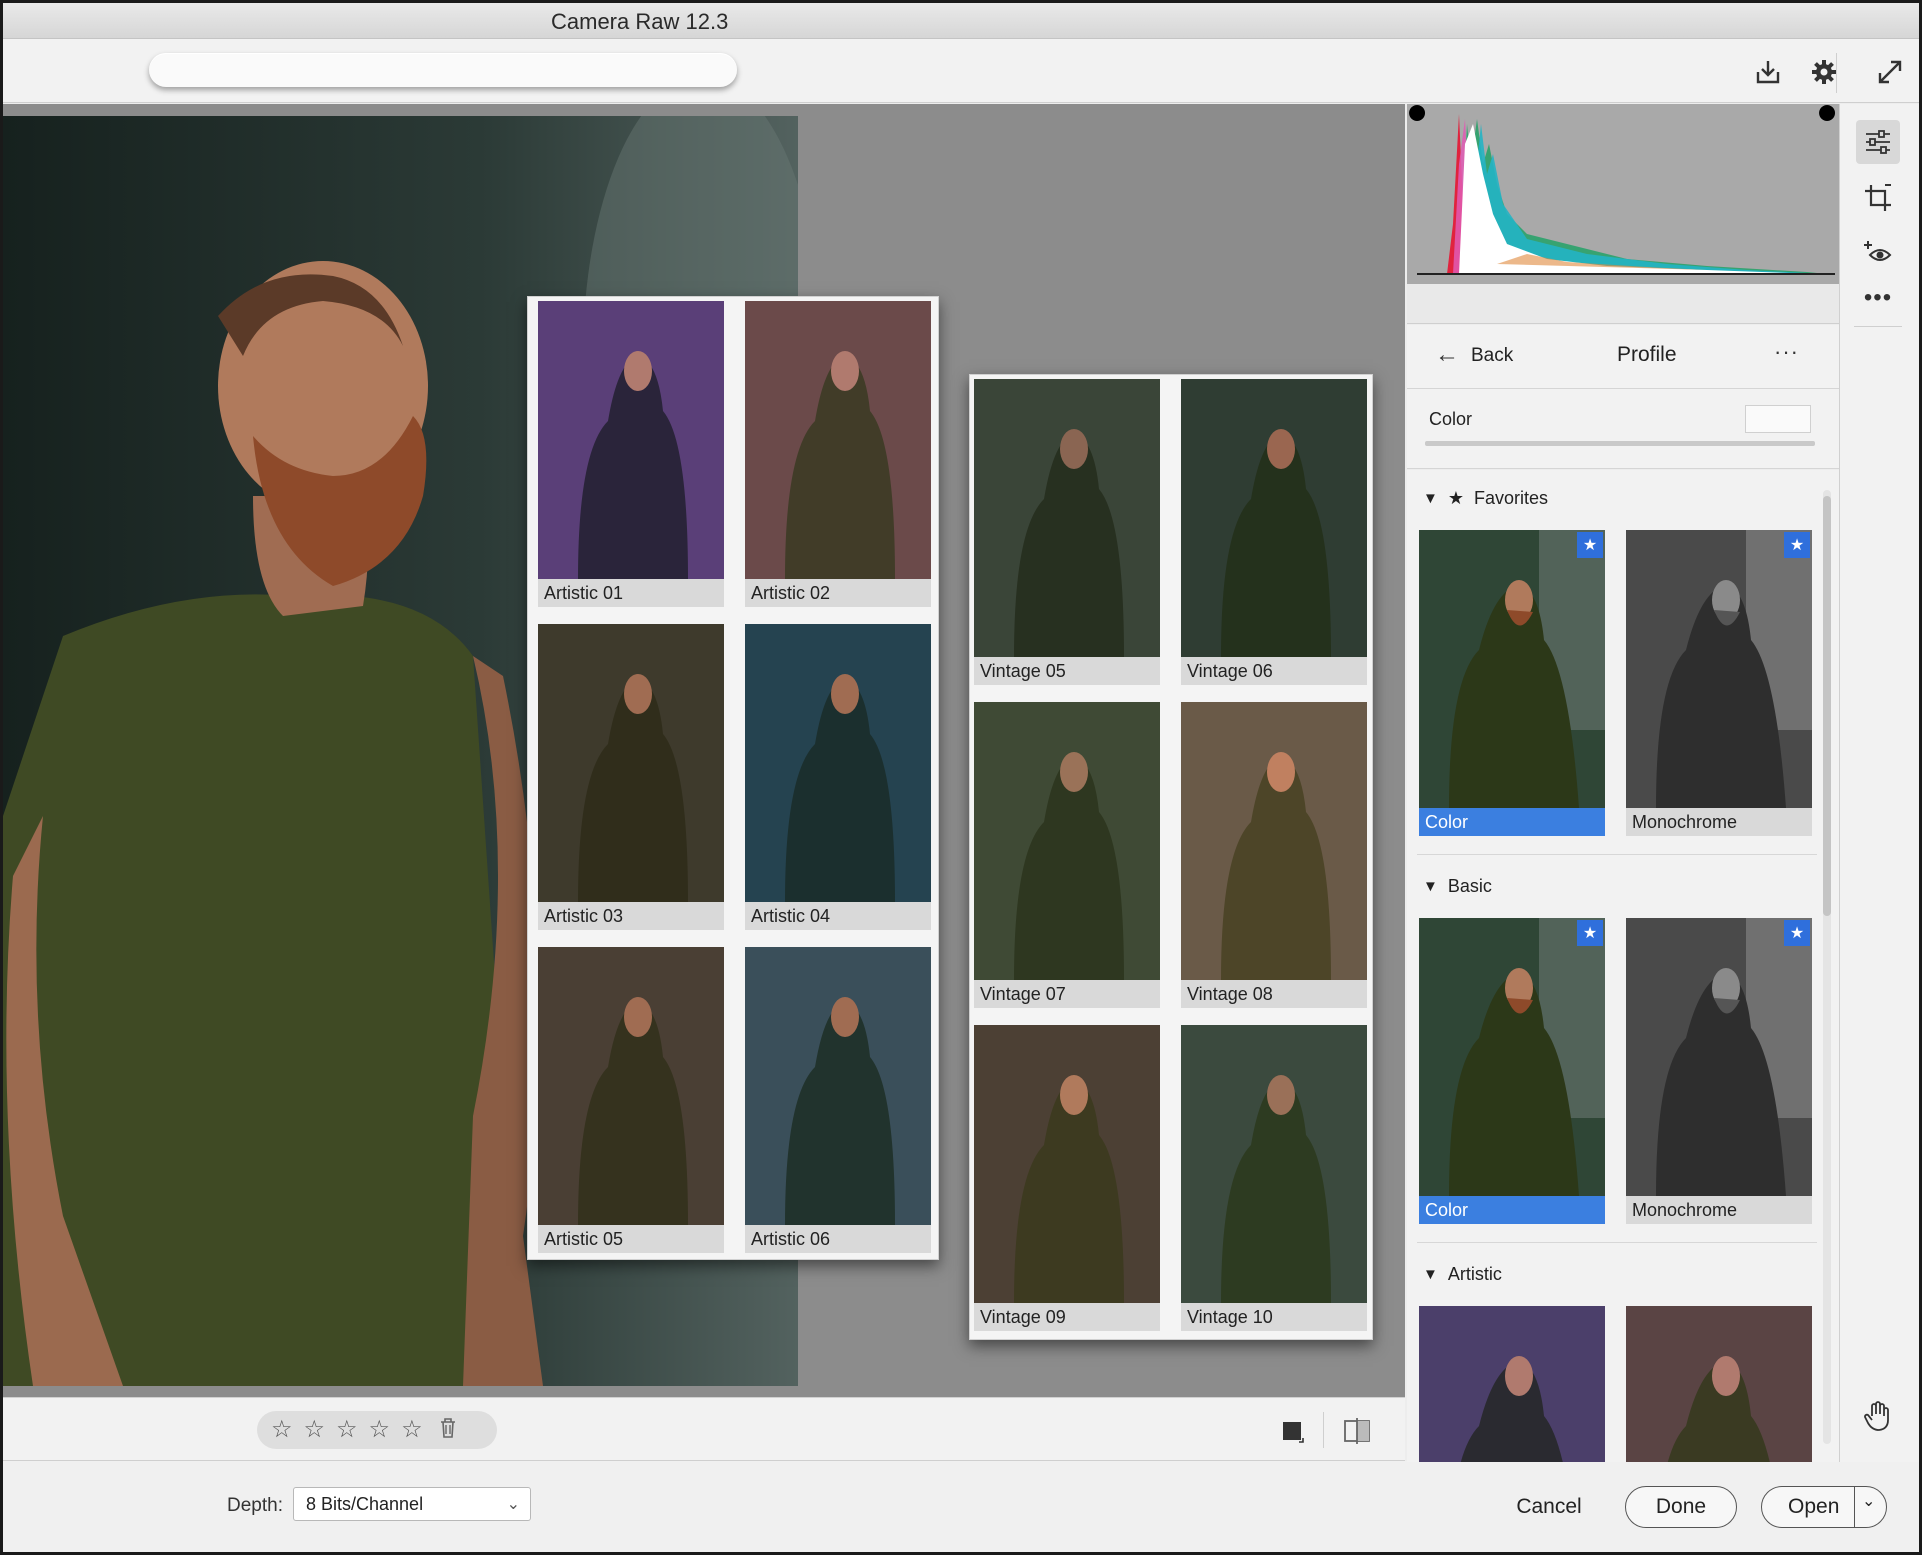 This screenshot has height=1555, width=1922. Describe the element at coordinates (1457, 886) in the screenshot. I see `group-header-basic: ▼ Basic` at that location.